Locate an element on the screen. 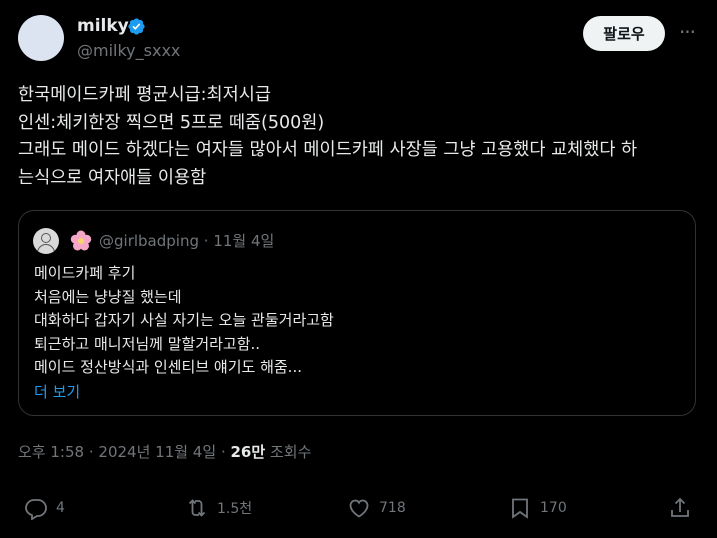 This screenshot has height=538, width=717. follow-button: 팔로우 is located at coordinates (624, 33).